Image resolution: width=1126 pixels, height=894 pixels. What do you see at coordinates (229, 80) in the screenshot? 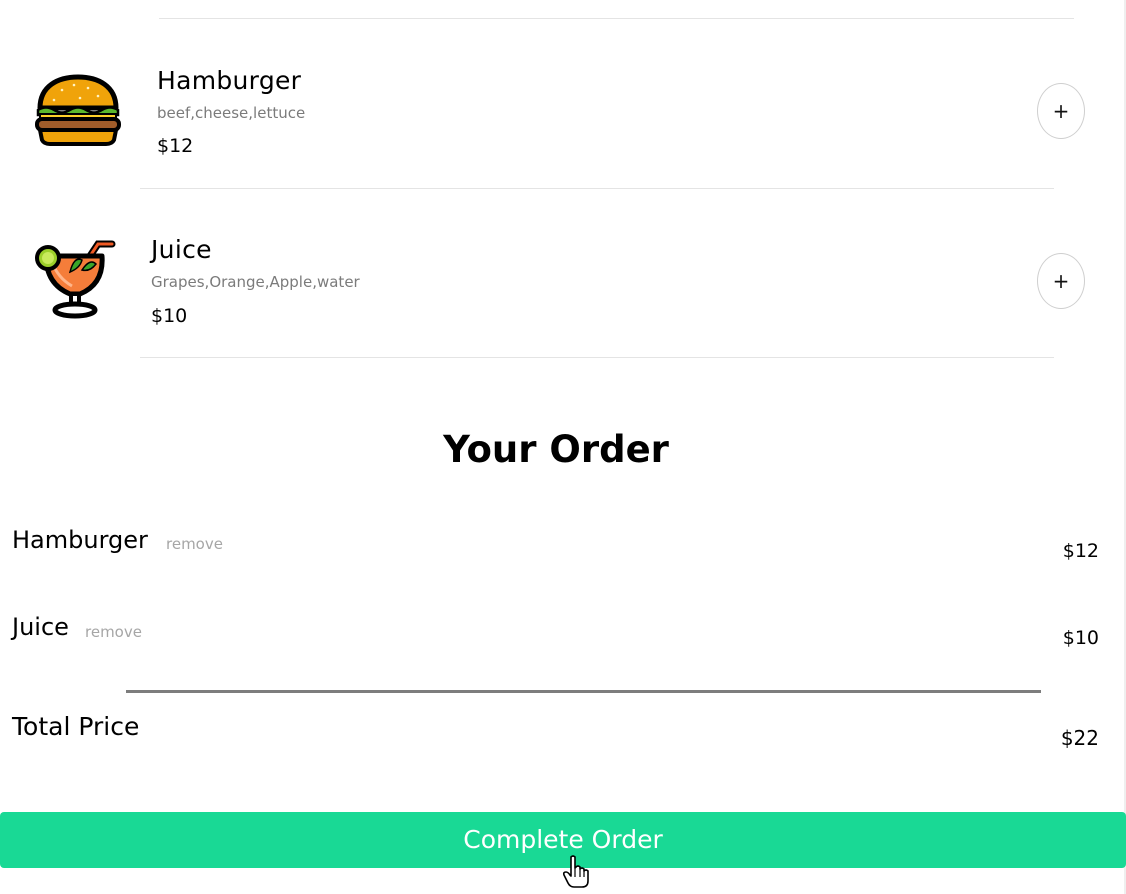
I see `item-name: Hamburger` at bounding box center [229, 80].